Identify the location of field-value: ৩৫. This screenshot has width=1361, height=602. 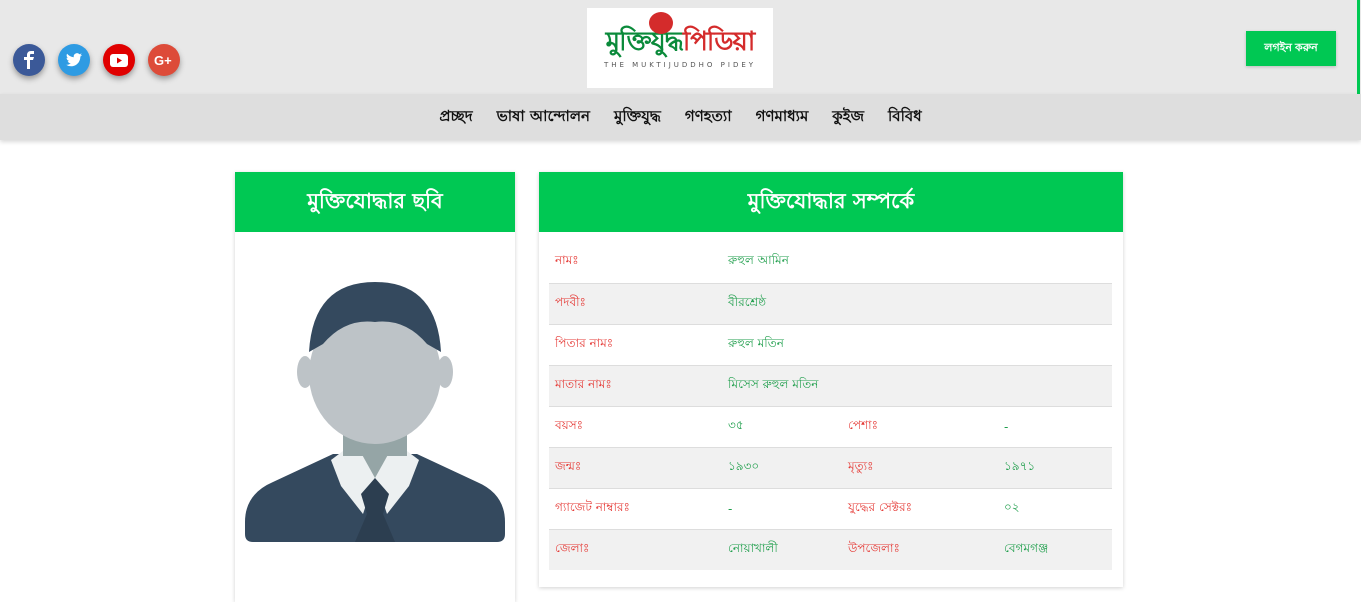
(782, 427).